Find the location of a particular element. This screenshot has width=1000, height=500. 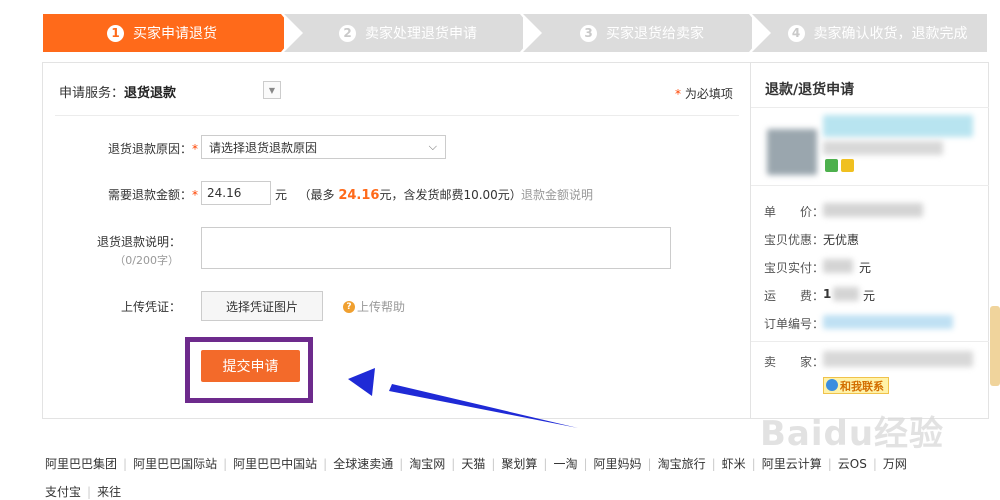

reason-label: 退货退款原因：* is located at coordinates (140, 148).